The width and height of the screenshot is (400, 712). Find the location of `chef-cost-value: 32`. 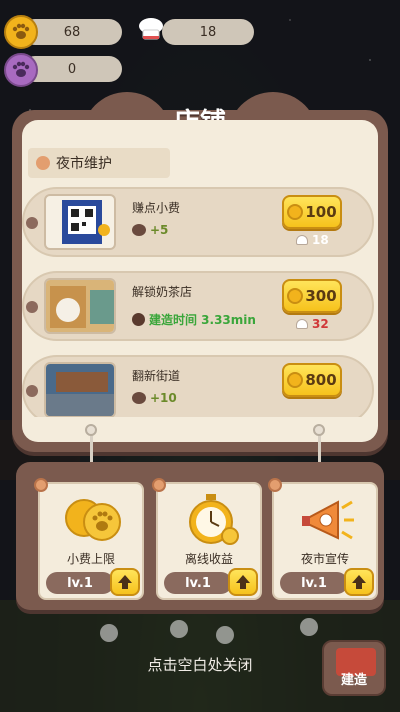

chef-cost-value: 32 is located at coordinates (320, 324).